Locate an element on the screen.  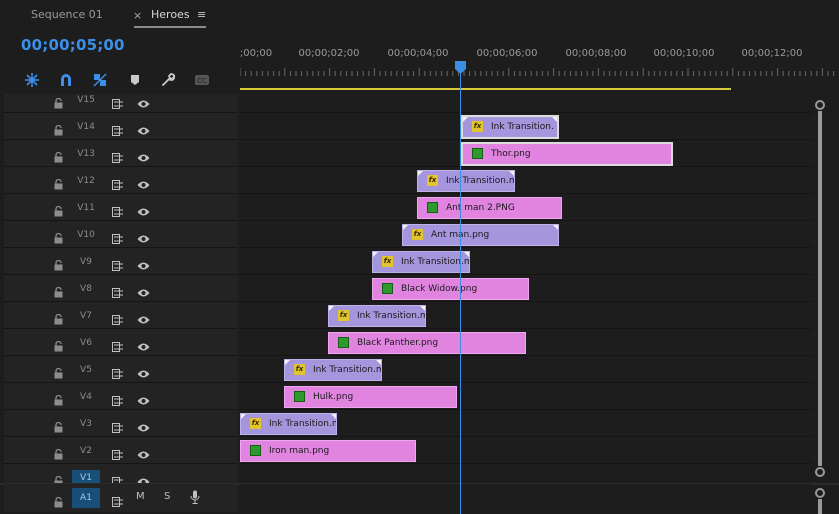
track-name-v11: V11 is located at coordinates (86, 208).